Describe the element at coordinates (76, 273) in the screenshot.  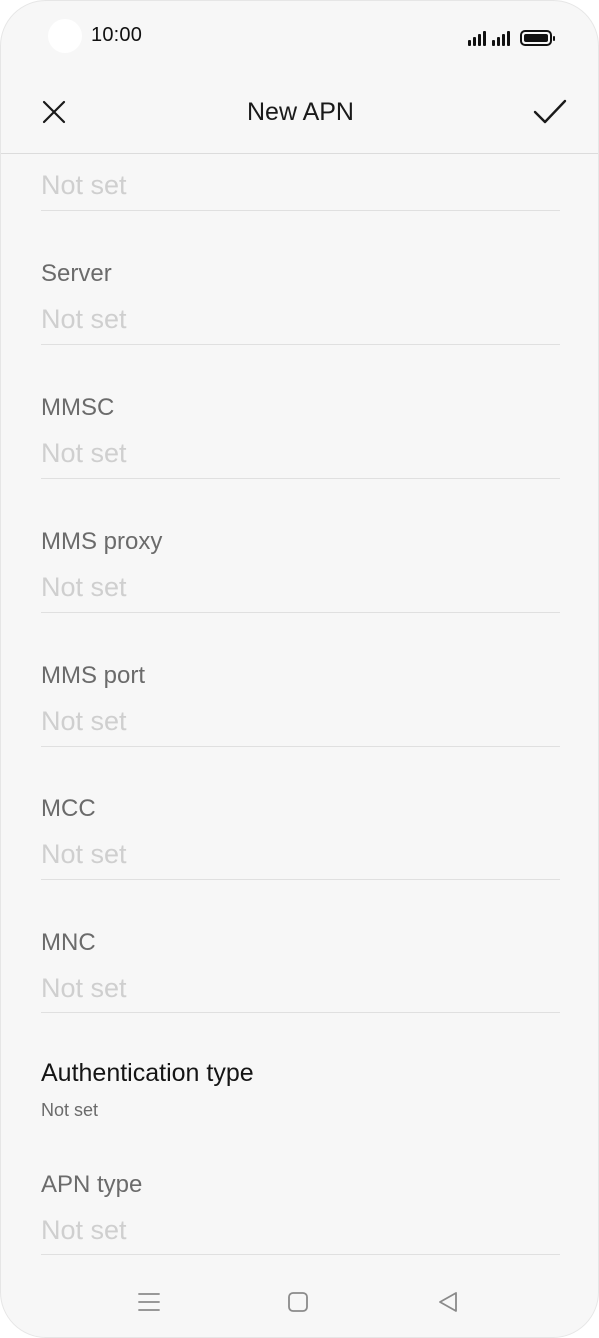
I see `field-label: Server` at that location.